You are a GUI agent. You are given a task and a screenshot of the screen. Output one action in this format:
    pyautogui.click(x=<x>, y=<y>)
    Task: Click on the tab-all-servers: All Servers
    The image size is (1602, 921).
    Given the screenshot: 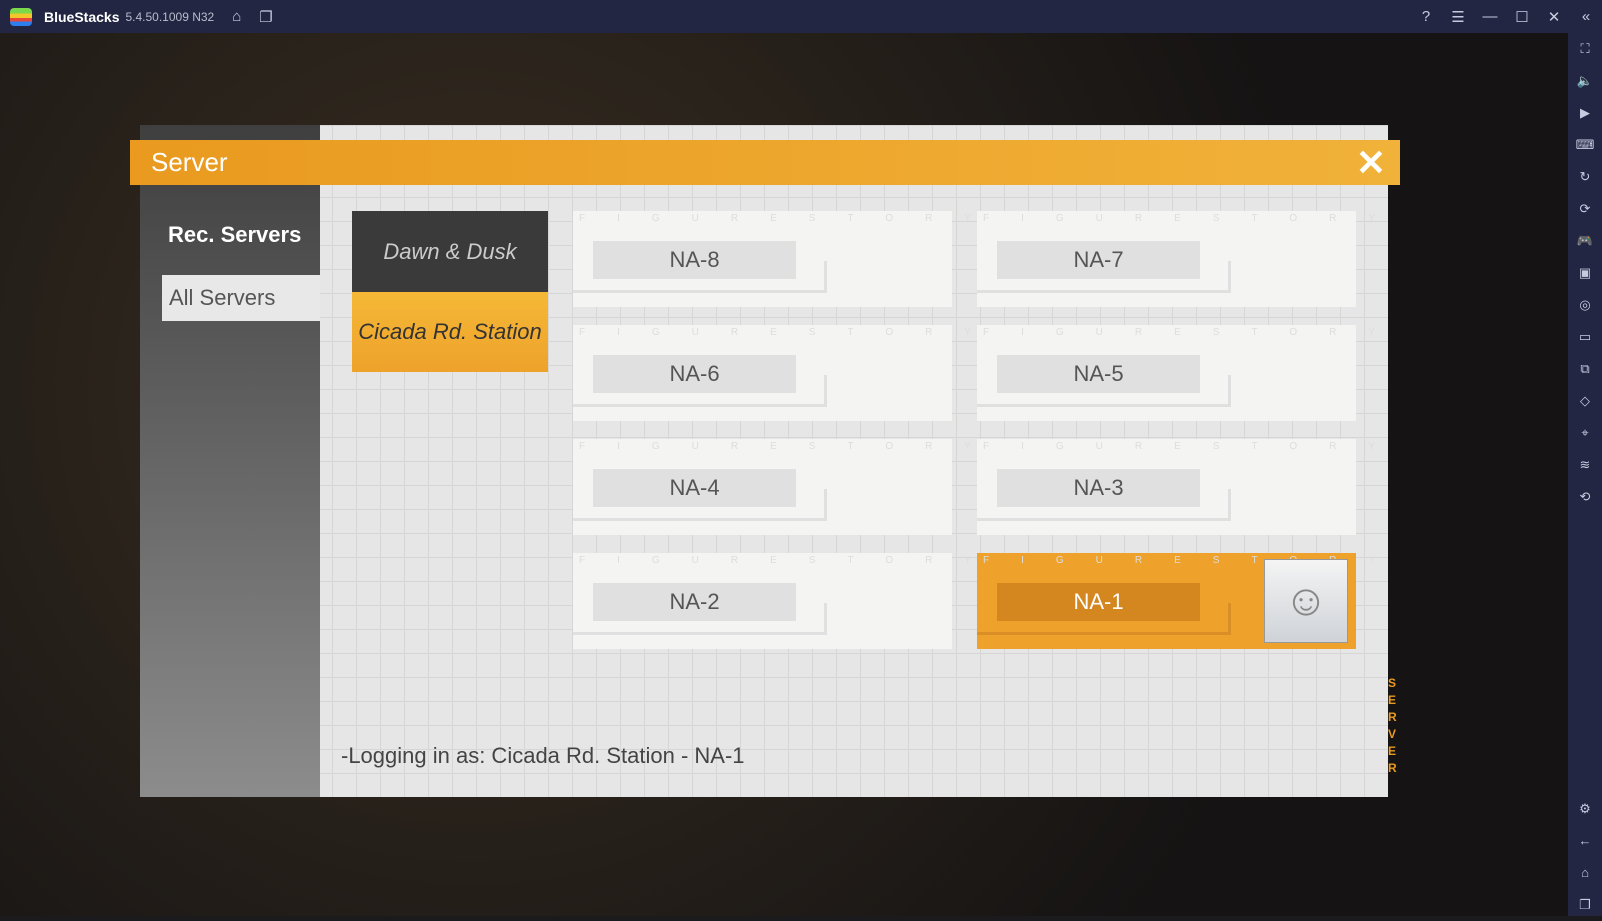 What is the action you would take?
    pyautogui.click(x=241, y=298)
    